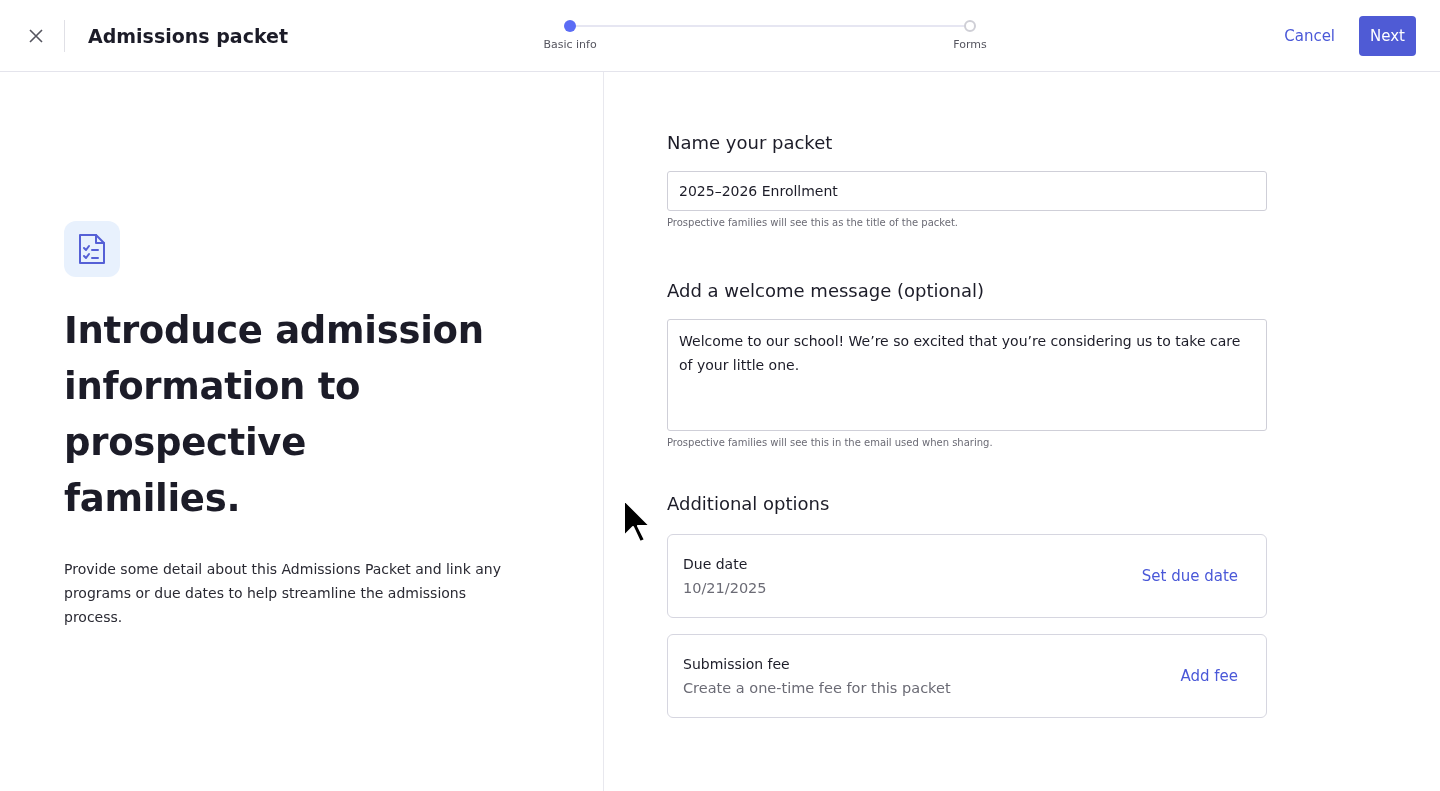 The image size is (1440, 791). I want to click on page-title: Admissions packet, so click(188, 35).